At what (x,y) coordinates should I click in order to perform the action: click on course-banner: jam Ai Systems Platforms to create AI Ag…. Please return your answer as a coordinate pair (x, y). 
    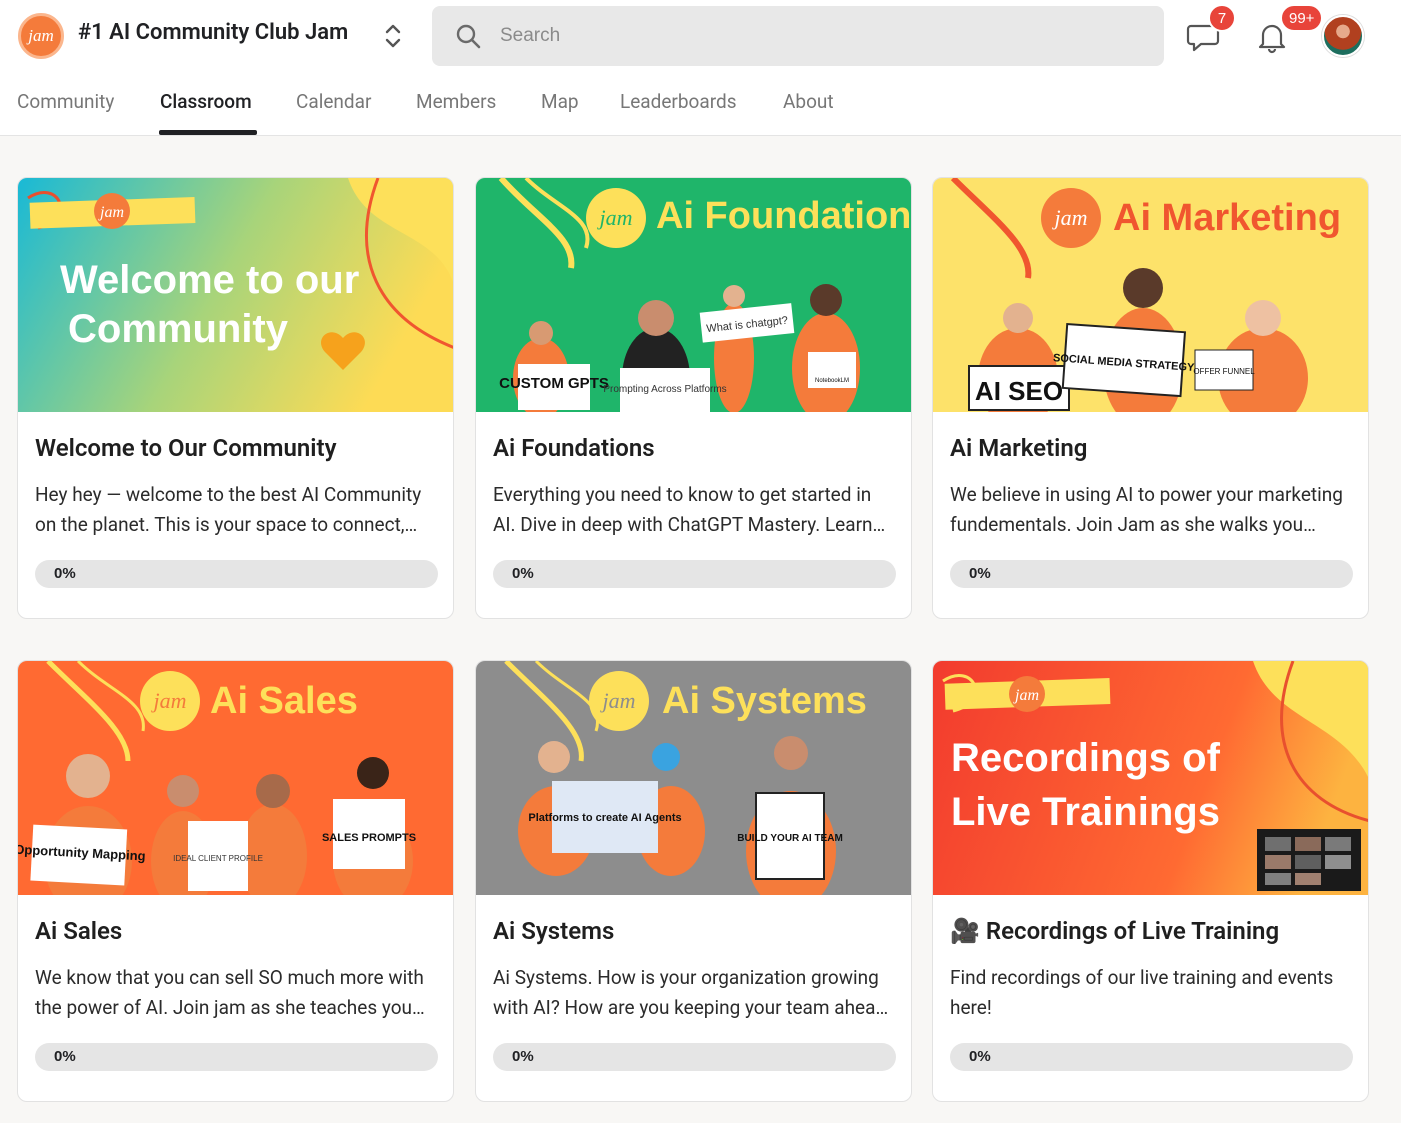
    Looking at the image, I should click on (693, 778).